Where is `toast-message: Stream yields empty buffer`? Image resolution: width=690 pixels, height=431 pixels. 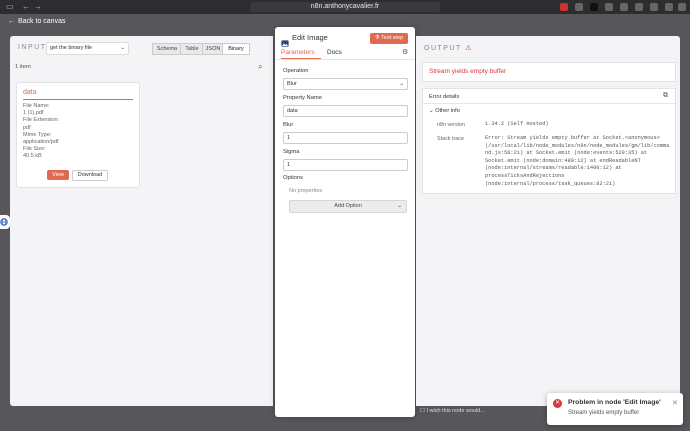
toast-message: Stream yields empty buffer is located at coordinates (604, 413).